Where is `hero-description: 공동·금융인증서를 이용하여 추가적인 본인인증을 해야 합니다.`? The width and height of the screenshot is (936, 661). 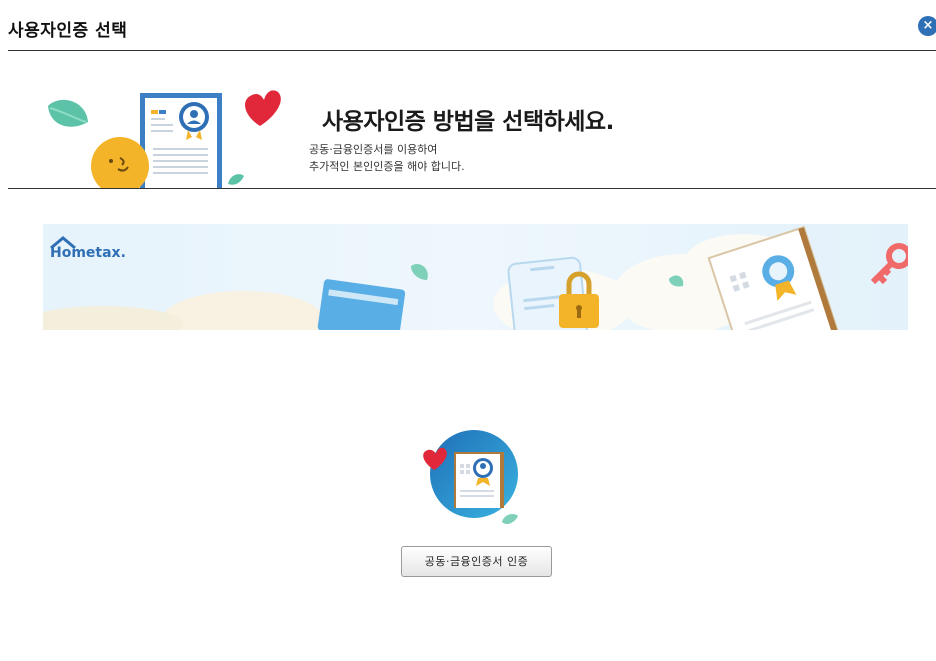
hero-description: 공동·금융인증서를 이용하여 추가적인 본인인증을 해야 합니다. is located at coordinates (387, 158).